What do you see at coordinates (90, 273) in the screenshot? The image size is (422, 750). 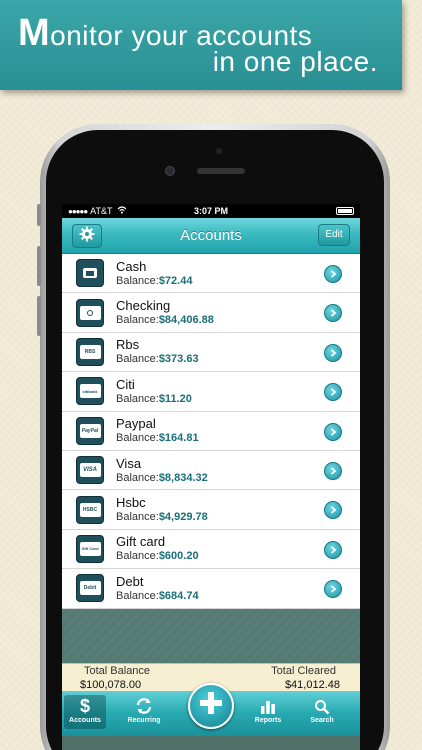 I see `cash-icon` at bounding box center [90, 273].